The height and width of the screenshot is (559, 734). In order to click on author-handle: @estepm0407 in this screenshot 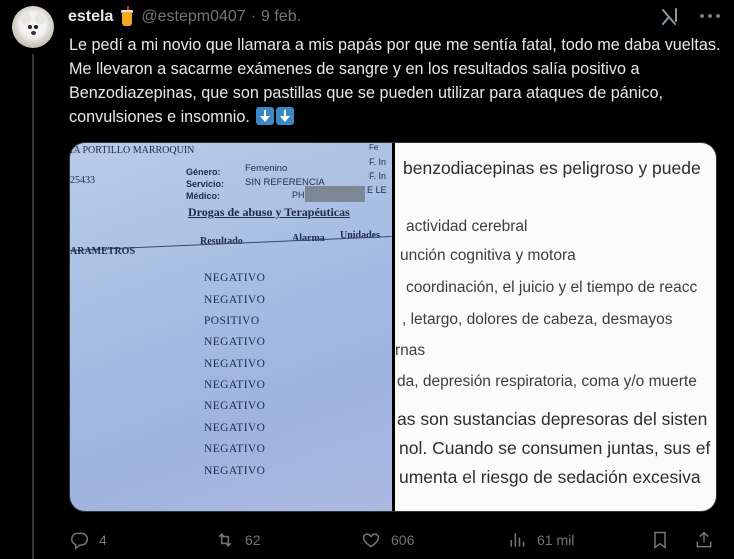, I will do `click(193, 17)`.